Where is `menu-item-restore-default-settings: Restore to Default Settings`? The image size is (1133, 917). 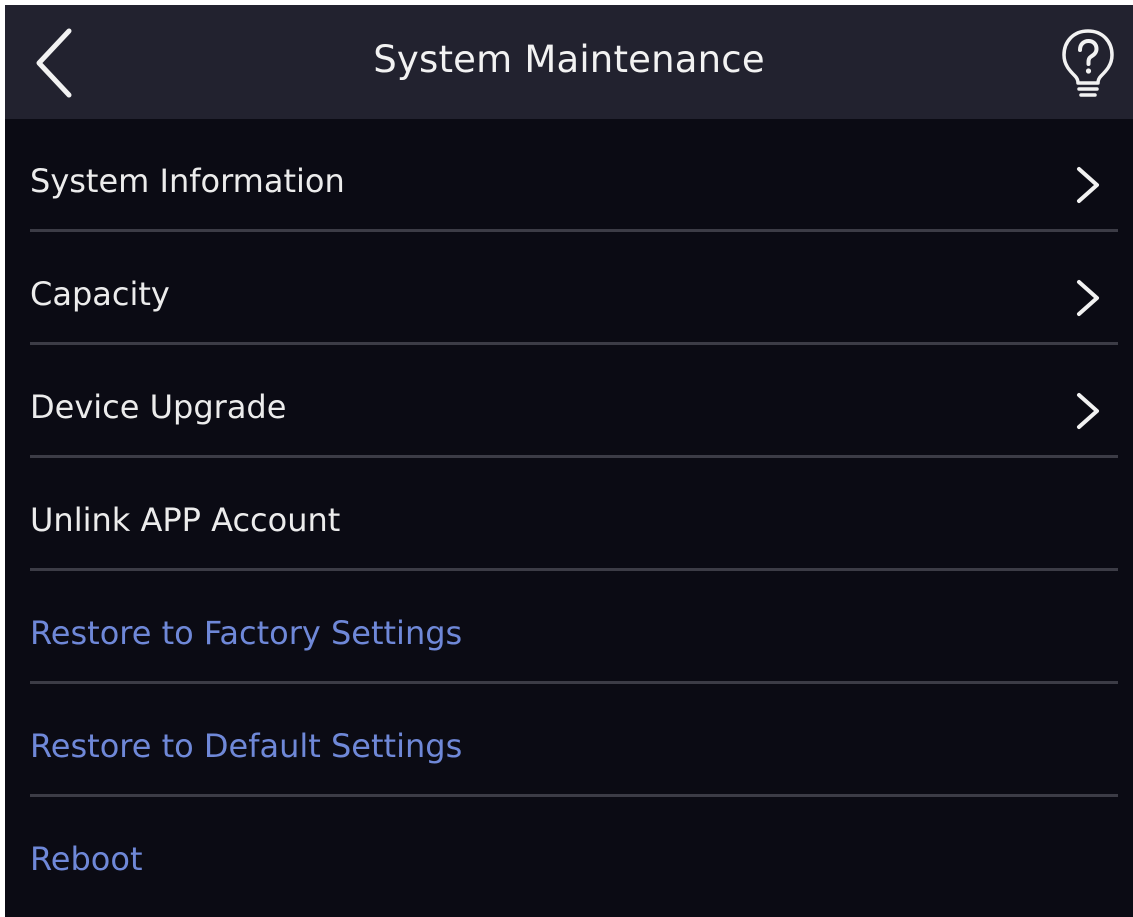 menu-item-restore-default-settings: Restore to Default Settings is located at coordinates (569, 740).